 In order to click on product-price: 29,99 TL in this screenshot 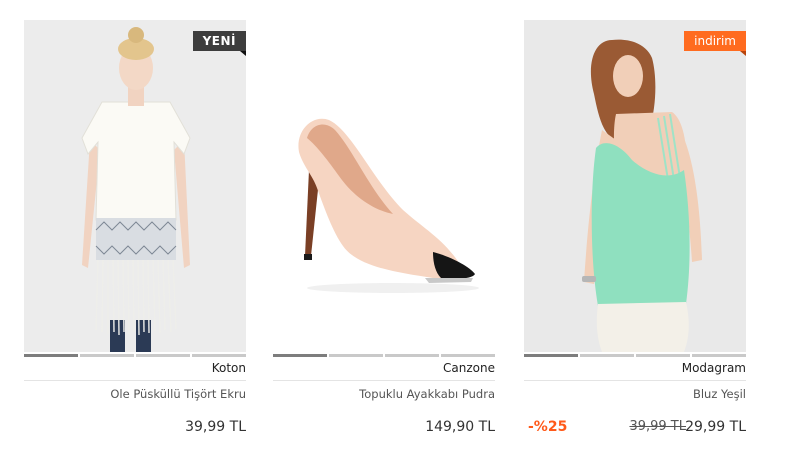, I will do `click(715, 427)`.